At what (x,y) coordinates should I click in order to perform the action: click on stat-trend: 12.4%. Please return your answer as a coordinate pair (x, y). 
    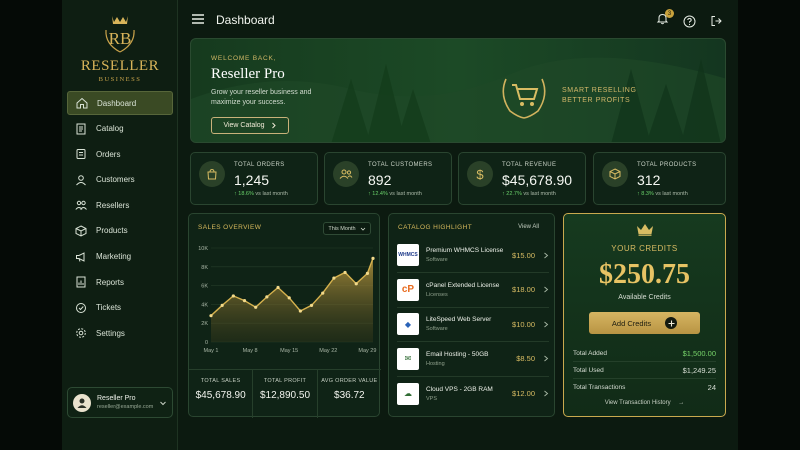
    Looking at the image, I should click on (380, 194).